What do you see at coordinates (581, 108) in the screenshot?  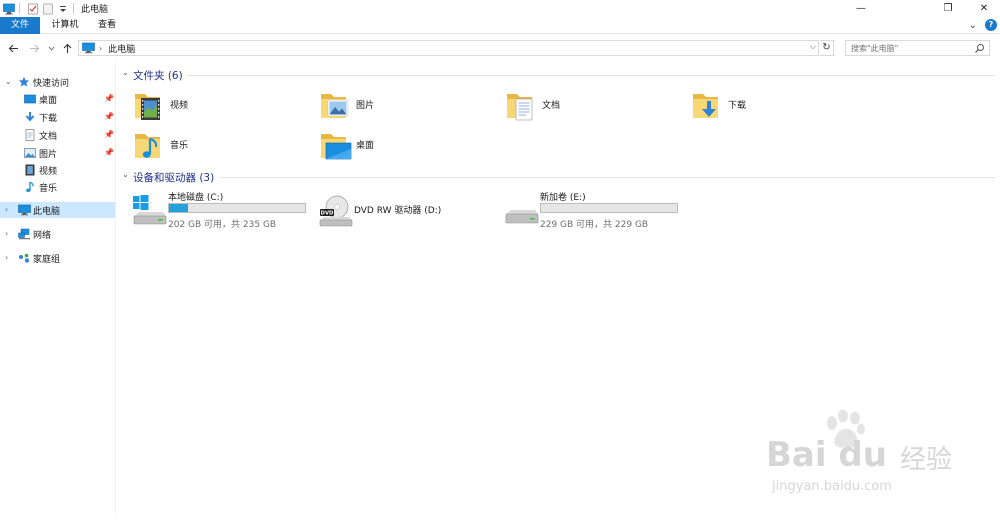 I see `folder-documents: 文档` at bounding box center [581, 108].